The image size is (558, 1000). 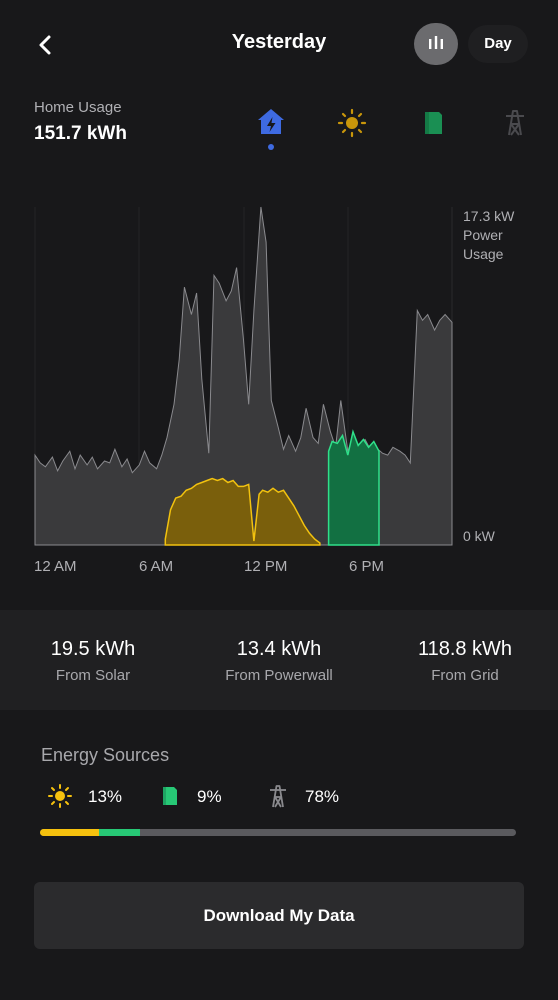 I want to click on selected-indicator-dot, so click(x=271, y=147).